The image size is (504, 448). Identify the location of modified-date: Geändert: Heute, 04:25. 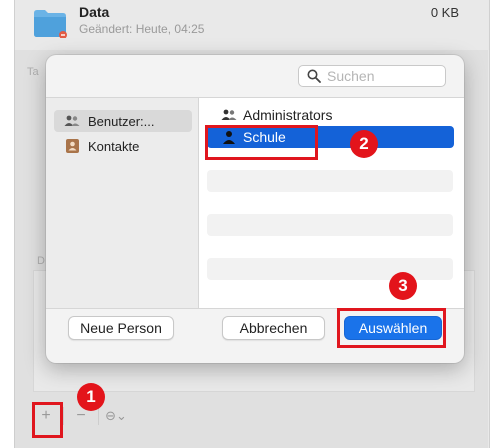
(142, 29).